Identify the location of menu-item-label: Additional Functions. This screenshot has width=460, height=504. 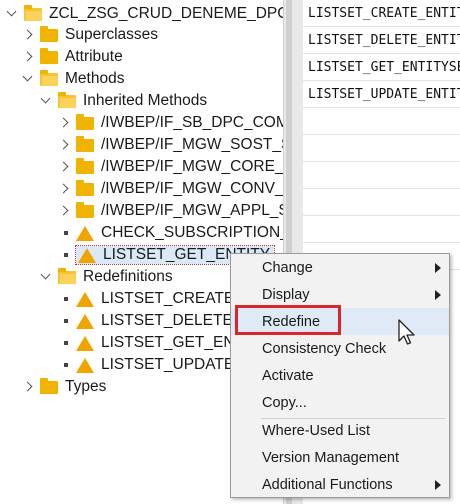
(327, 484).